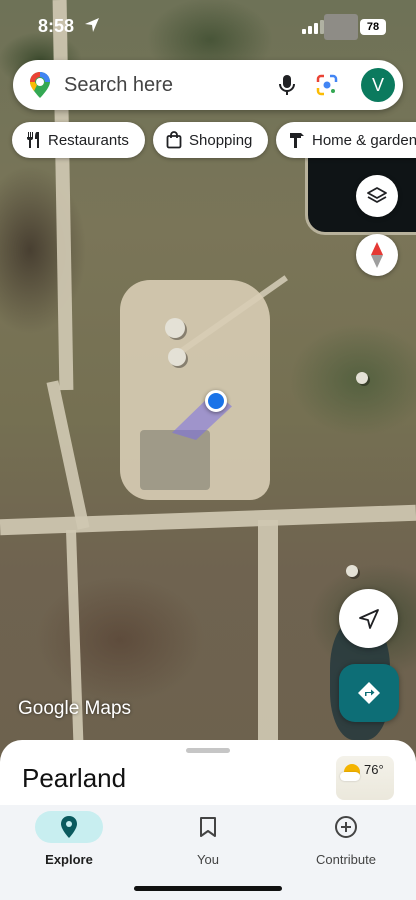  I want to click on search-bar: Search here V, so click(208, 85).